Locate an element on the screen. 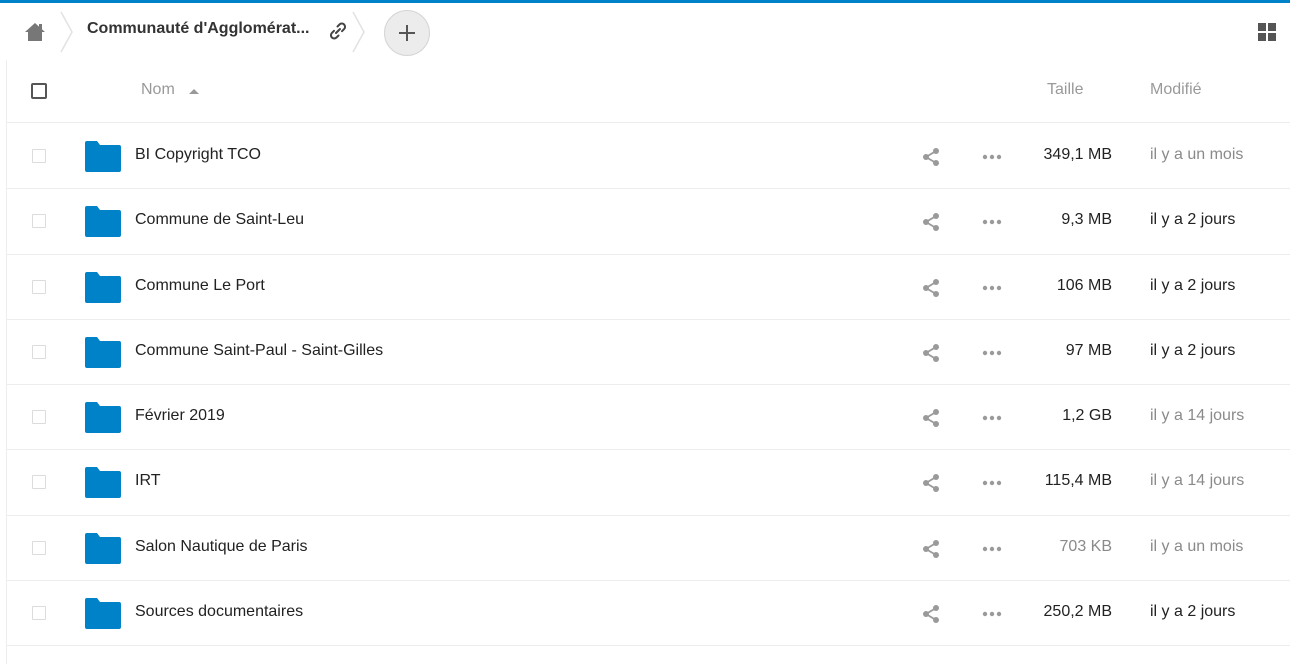 The width and height of the screenshot is (1290, 664). add-new-button is located at coordinates (407, 33).